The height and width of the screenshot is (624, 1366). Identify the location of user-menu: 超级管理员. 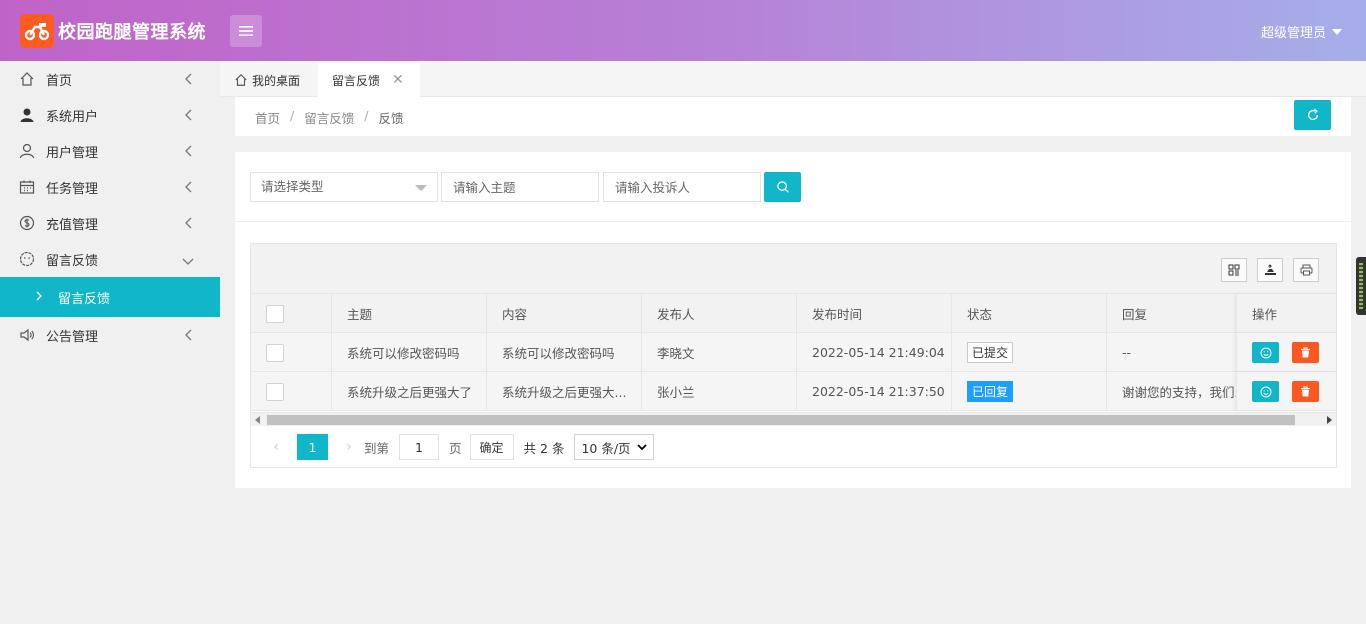
(1301, 31).